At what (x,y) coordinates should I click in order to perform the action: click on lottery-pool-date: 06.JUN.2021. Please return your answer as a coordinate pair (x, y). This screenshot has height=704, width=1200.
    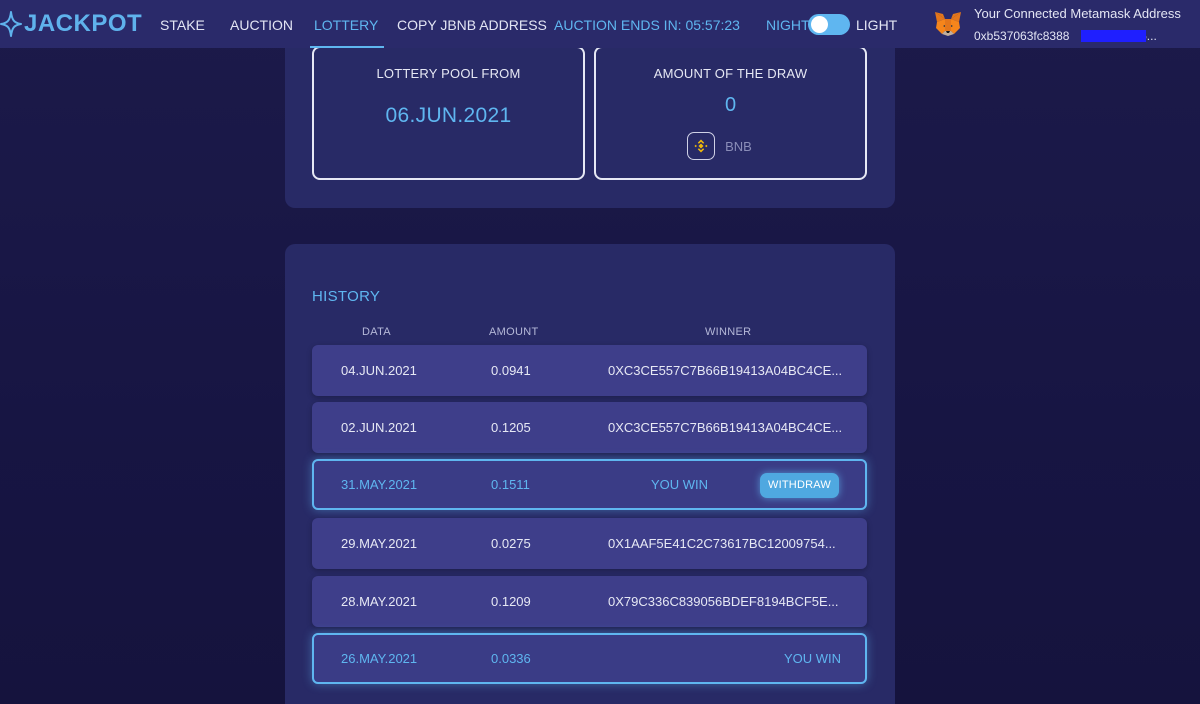
    Looking at the image, I should click on (448, 115).